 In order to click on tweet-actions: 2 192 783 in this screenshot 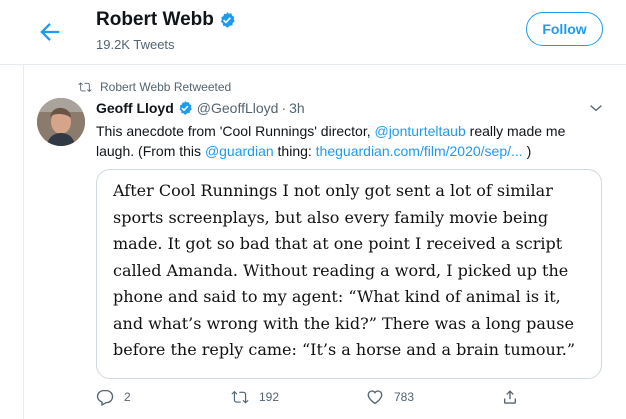, I will do `click(356, 399)`.